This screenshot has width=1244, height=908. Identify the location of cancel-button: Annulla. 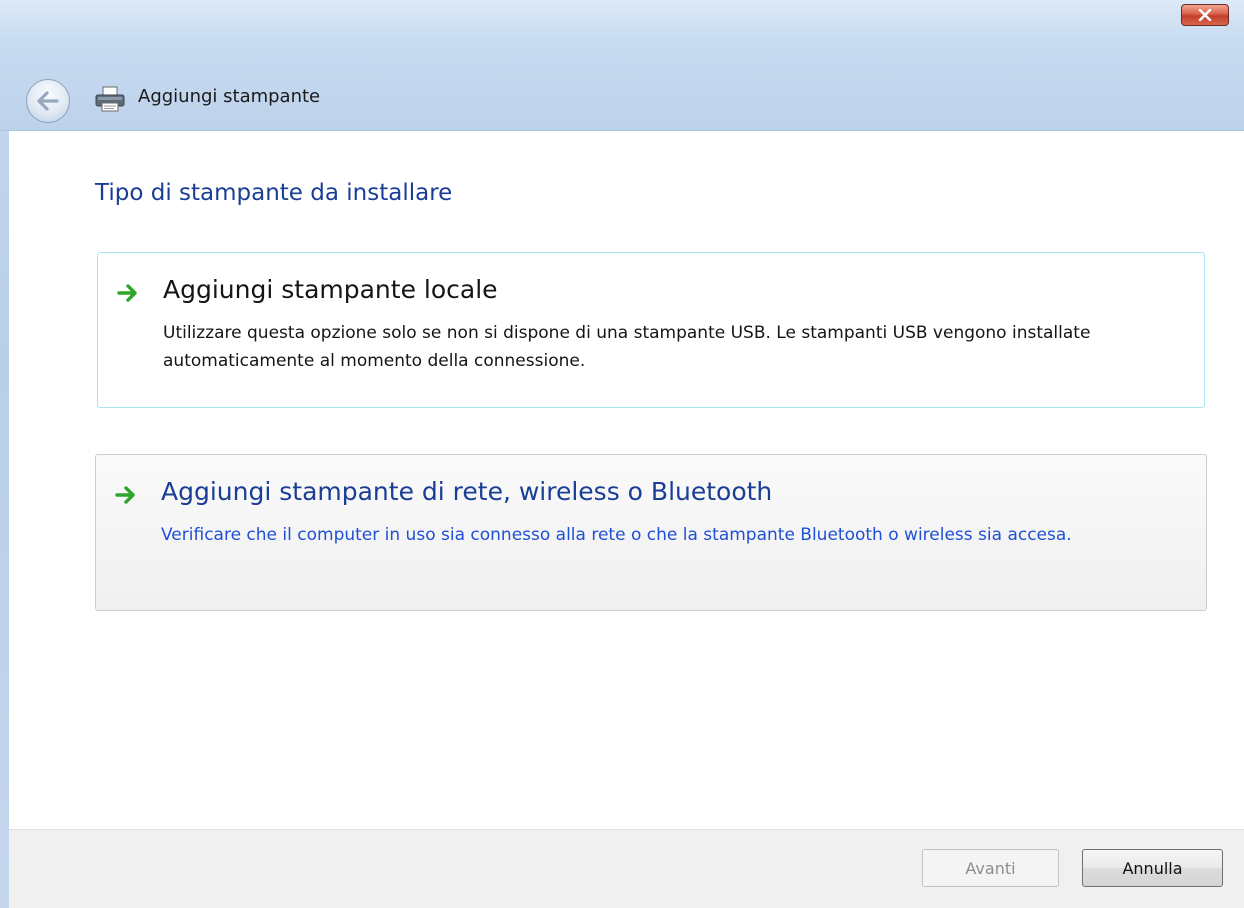
(1152, 868).